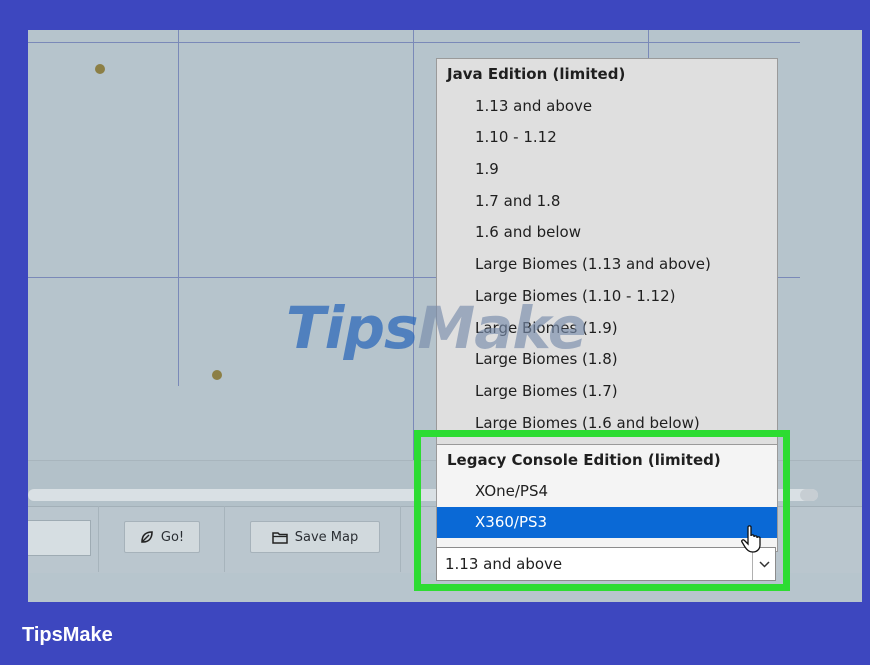 Image resolution: width=870 pixels, height=665 pixels. What do you see at coordinates (607, 392) in the screenshot?
I see `option-large-biomes-1-7: Large Biomes (1.7)` at bounding box center [607, 392].